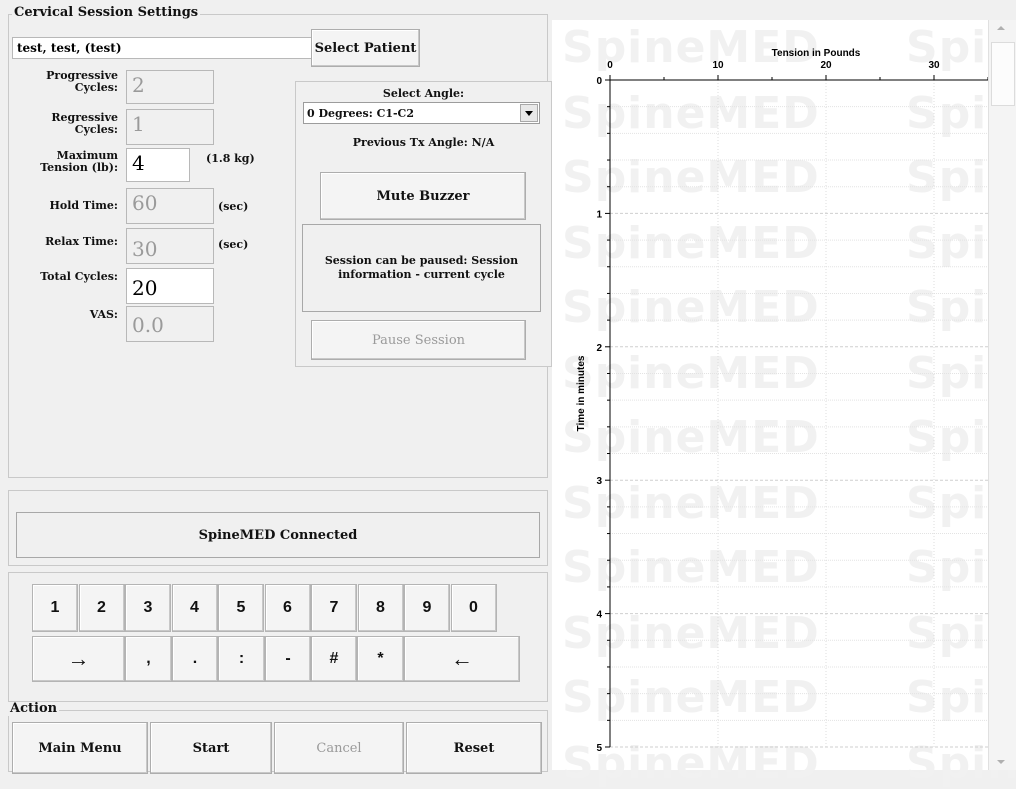 The height and width of the screenshot is (789, 1016). I want to click on key-8: 8, so click(380, 608).